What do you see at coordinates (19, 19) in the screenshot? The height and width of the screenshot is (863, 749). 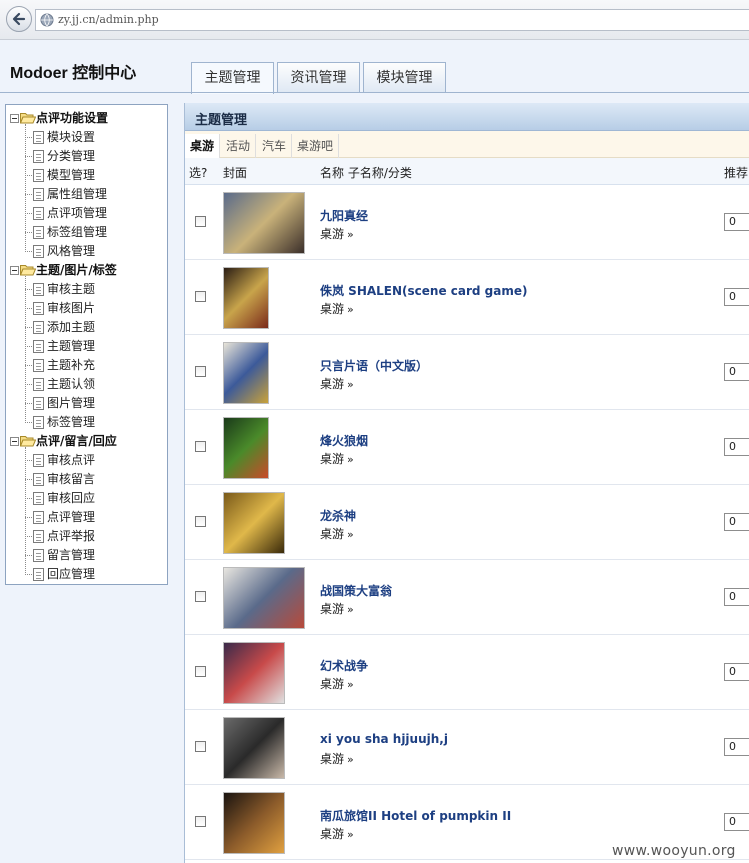 I see `back-button` at bounding box center [19, 19].